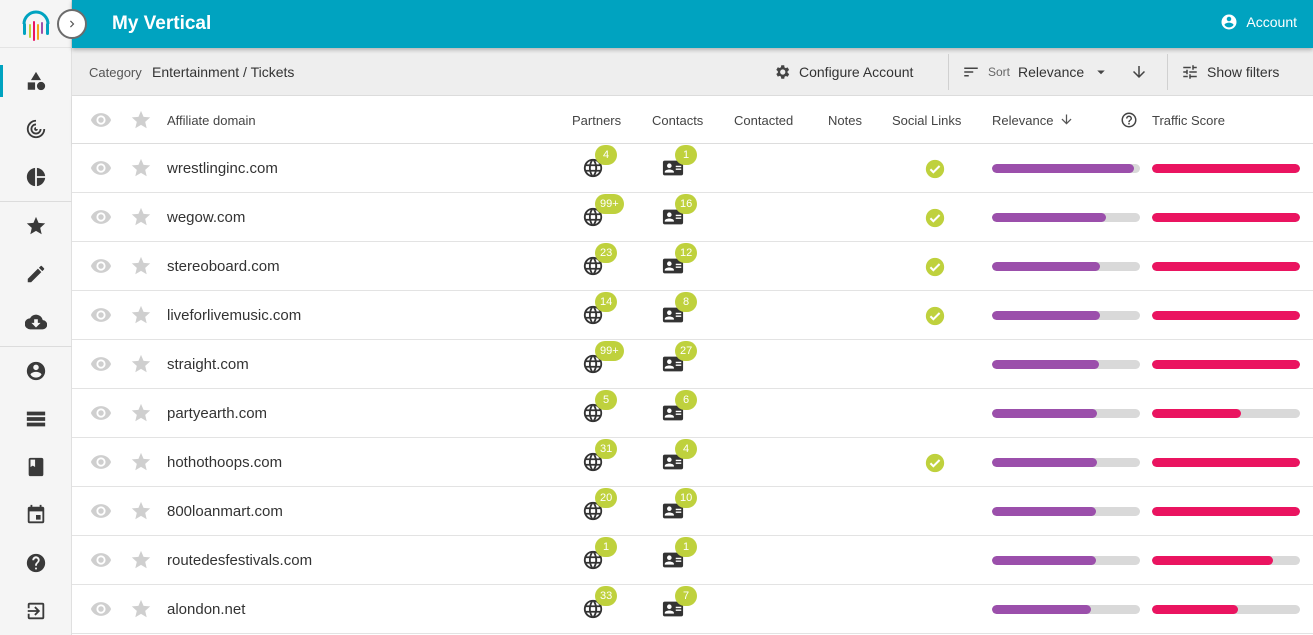 Image resolution: width=1313 pixels, height=635 pixels. I want to click on nav-analytics, so click(36, 177).